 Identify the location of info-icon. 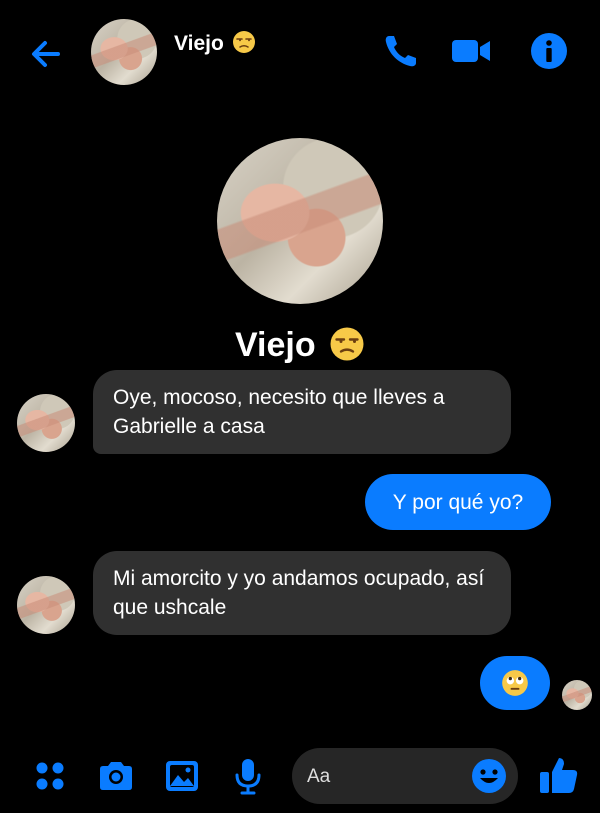
(549, 51).